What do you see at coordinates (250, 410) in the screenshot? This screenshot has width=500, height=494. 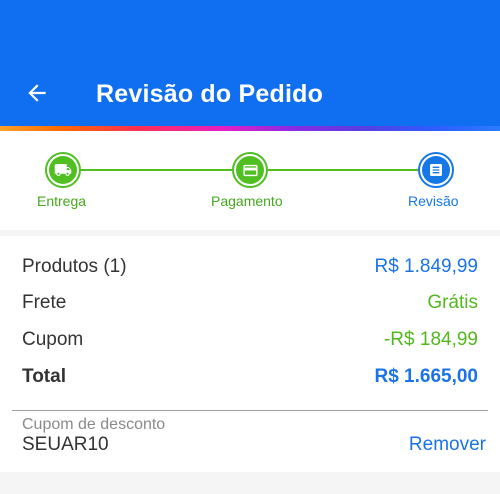 I see `coupon-field-border` at bounding box center [250, 410].